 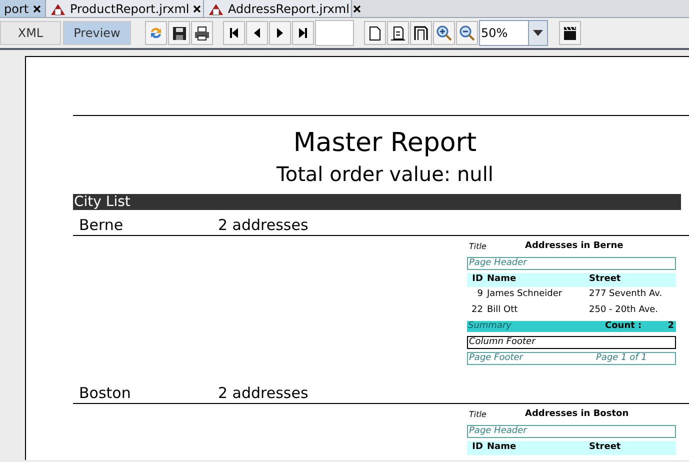 What do you see at coordinates (156, 33) in the screenshot?
I see `refresh-icon` at bounding box center [156, 33].